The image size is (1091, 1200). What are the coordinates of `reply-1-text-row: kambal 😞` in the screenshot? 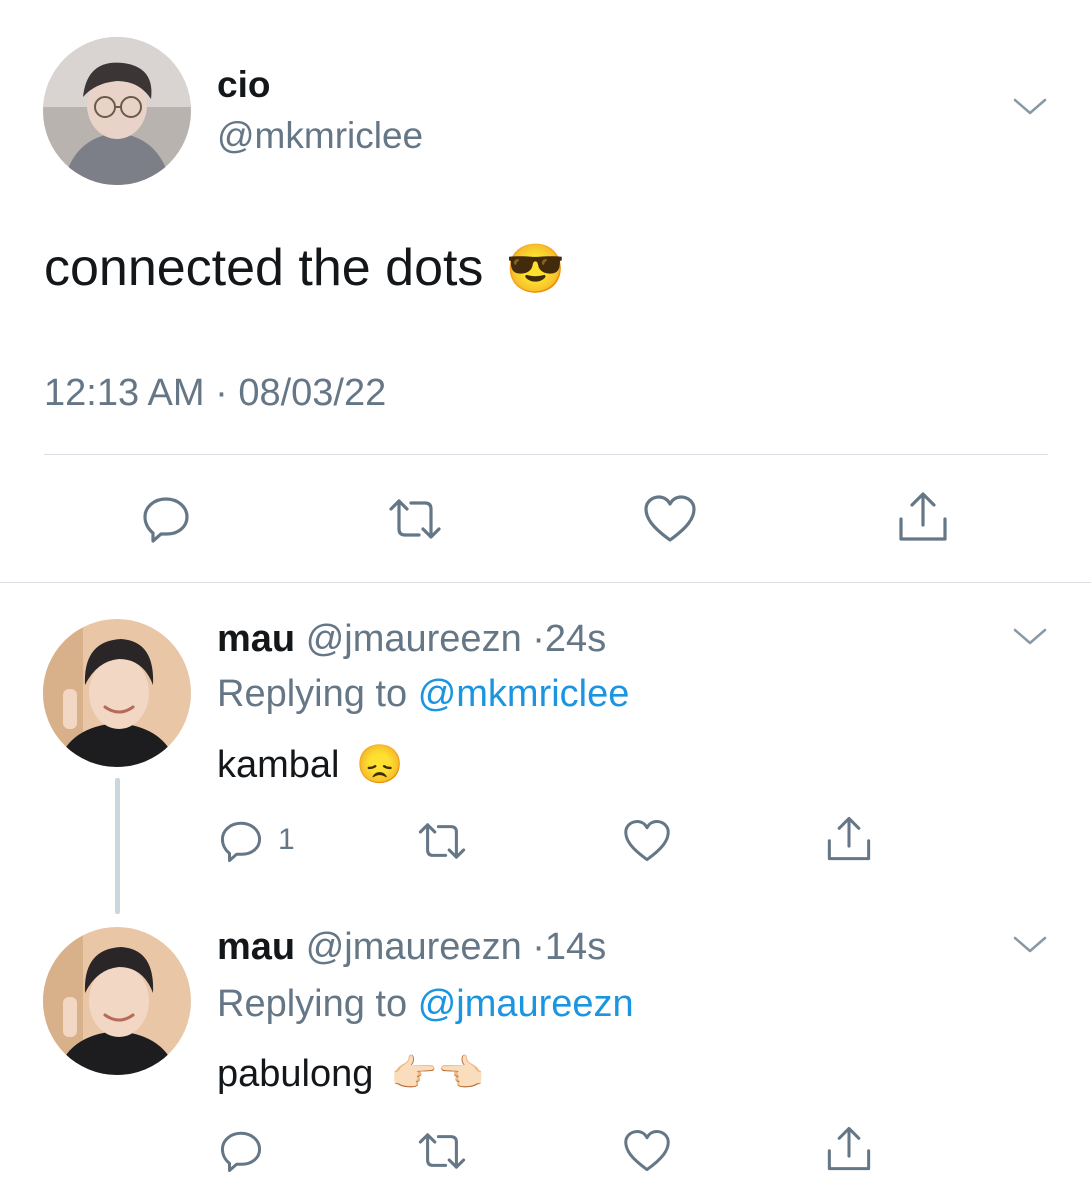 It's located at (310, 765).